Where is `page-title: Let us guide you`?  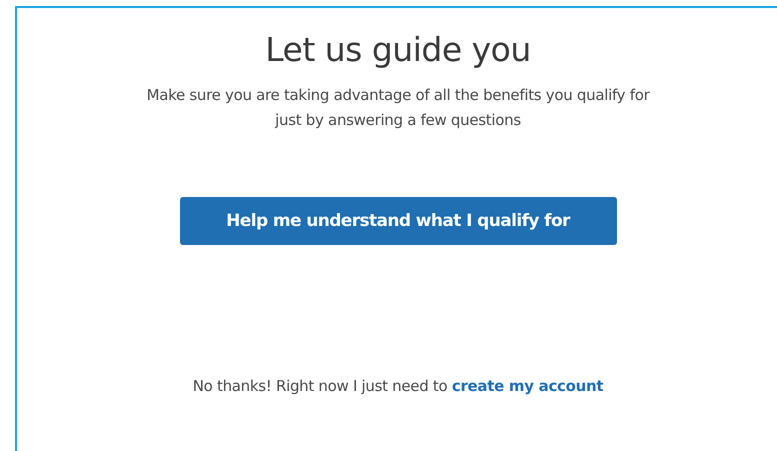
page-title: Let us guide you is located at coordinates (398, 49).